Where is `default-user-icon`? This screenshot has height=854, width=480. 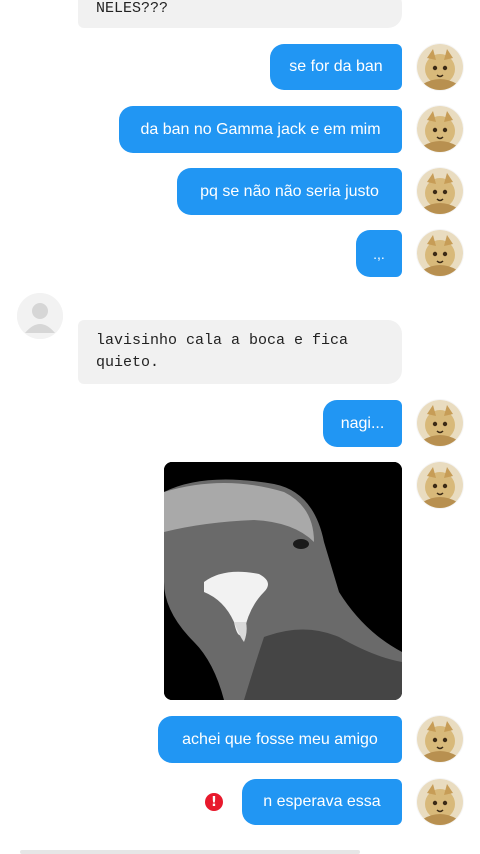 default-user-icon is located at coordinates (40, 316).